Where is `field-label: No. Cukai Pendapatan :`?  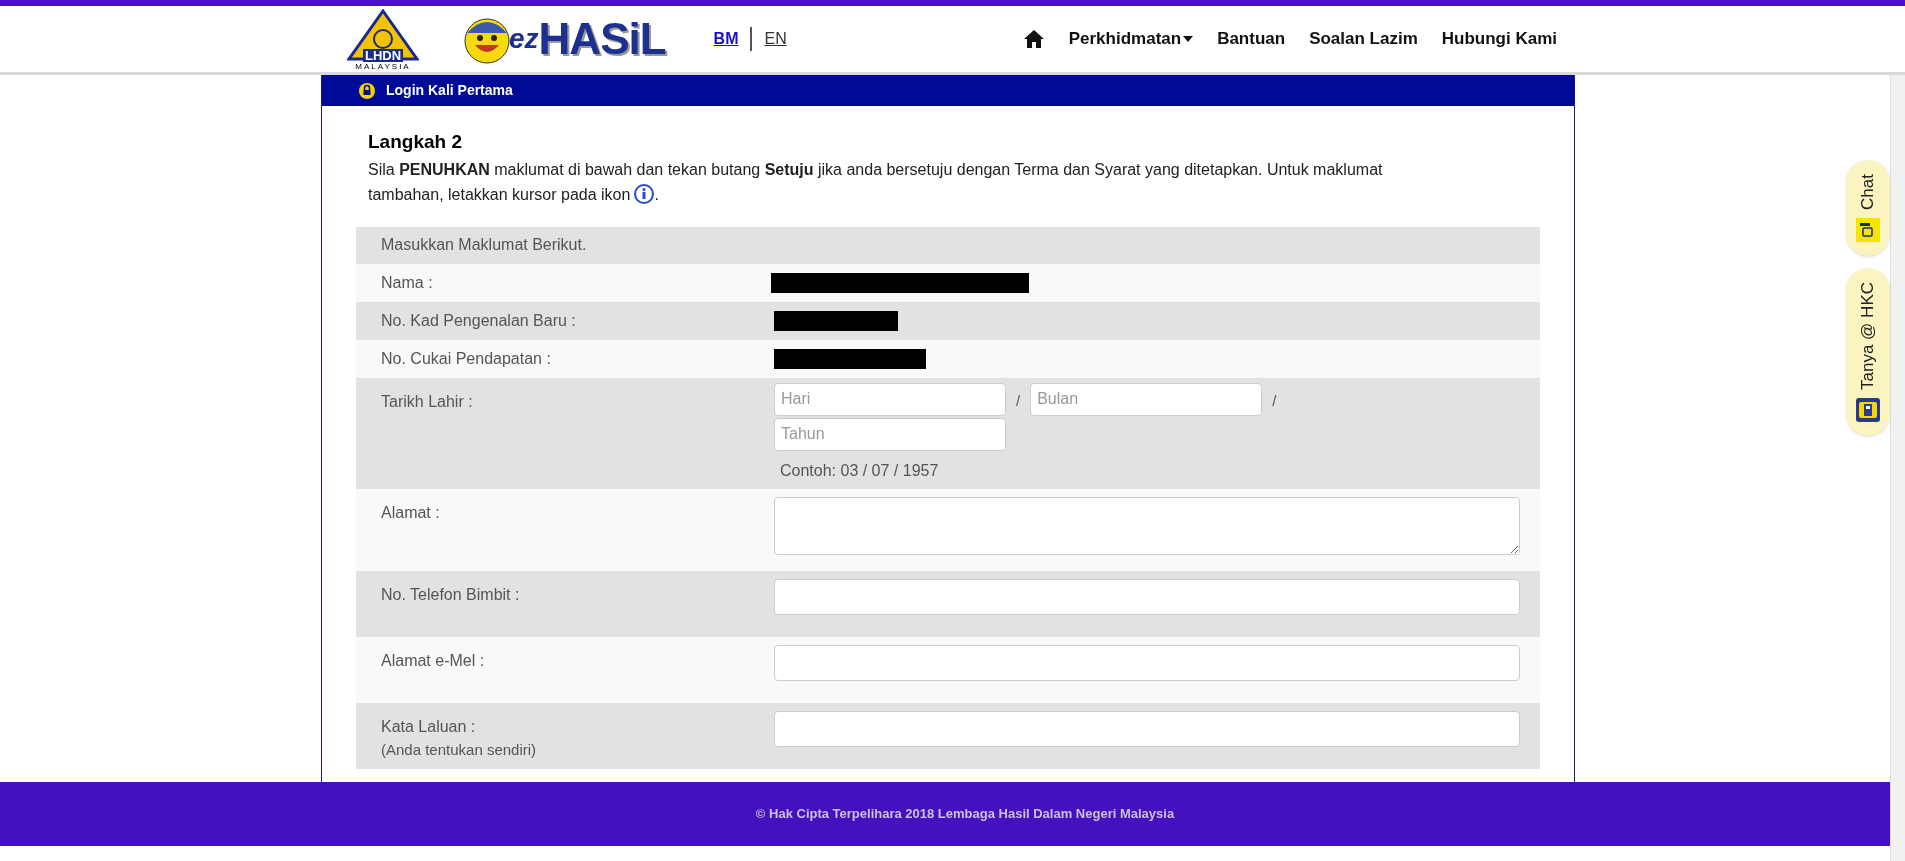
field-label: No. Cukai Pendapatan : is located at coordinates (466, 358).